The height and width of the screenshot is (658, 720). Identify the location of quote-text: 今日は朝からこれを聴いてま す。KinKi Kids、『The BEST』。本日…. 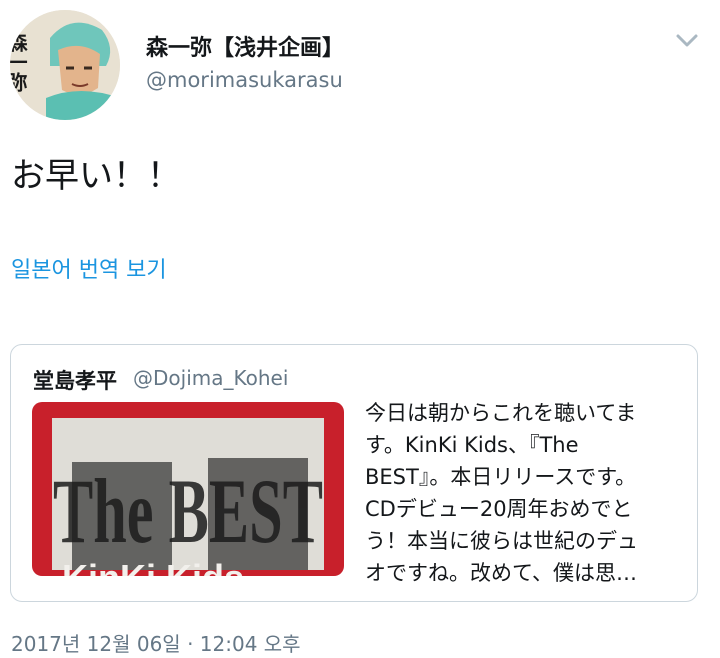
(524, 493).